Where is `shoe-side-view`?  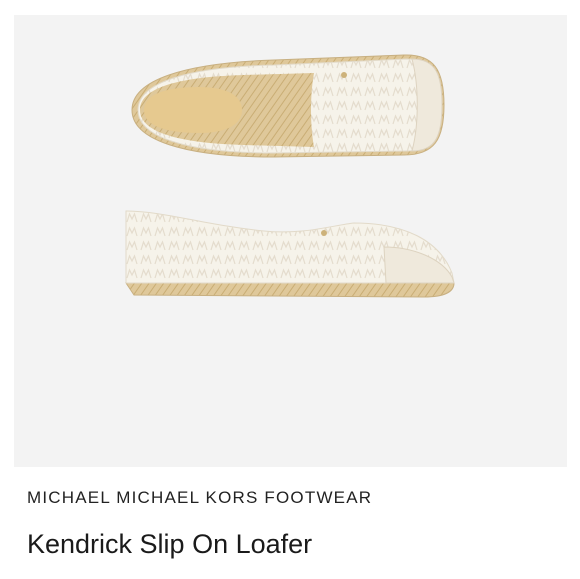 shoe-side-view is located at coordinates (290, 254).